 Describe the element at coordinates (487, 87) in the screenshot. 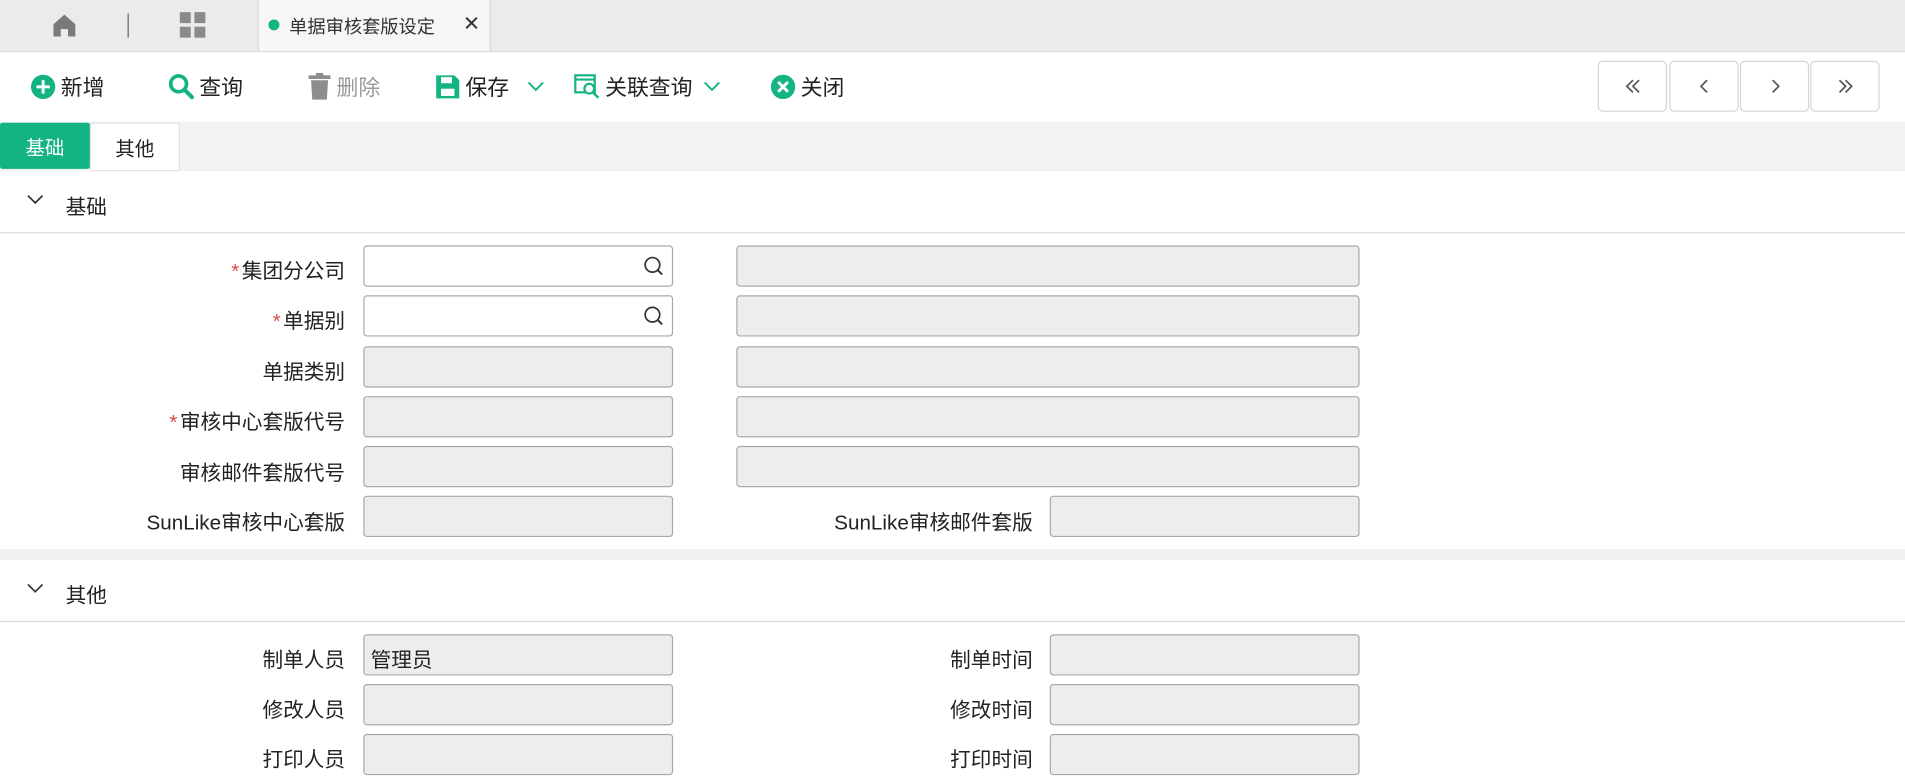

I see `save-button-label: 保存` at that location.